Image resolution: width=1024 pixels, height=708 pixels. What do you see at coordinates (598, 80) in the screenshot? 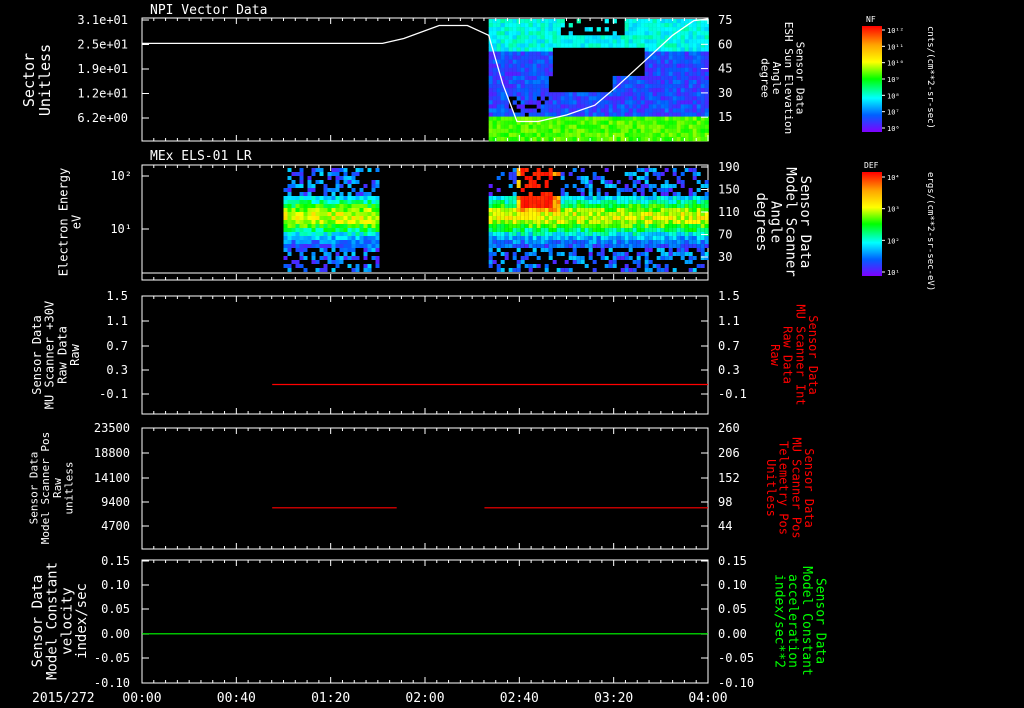
I see `npi-heatmap` at bounding box center [598, 80].